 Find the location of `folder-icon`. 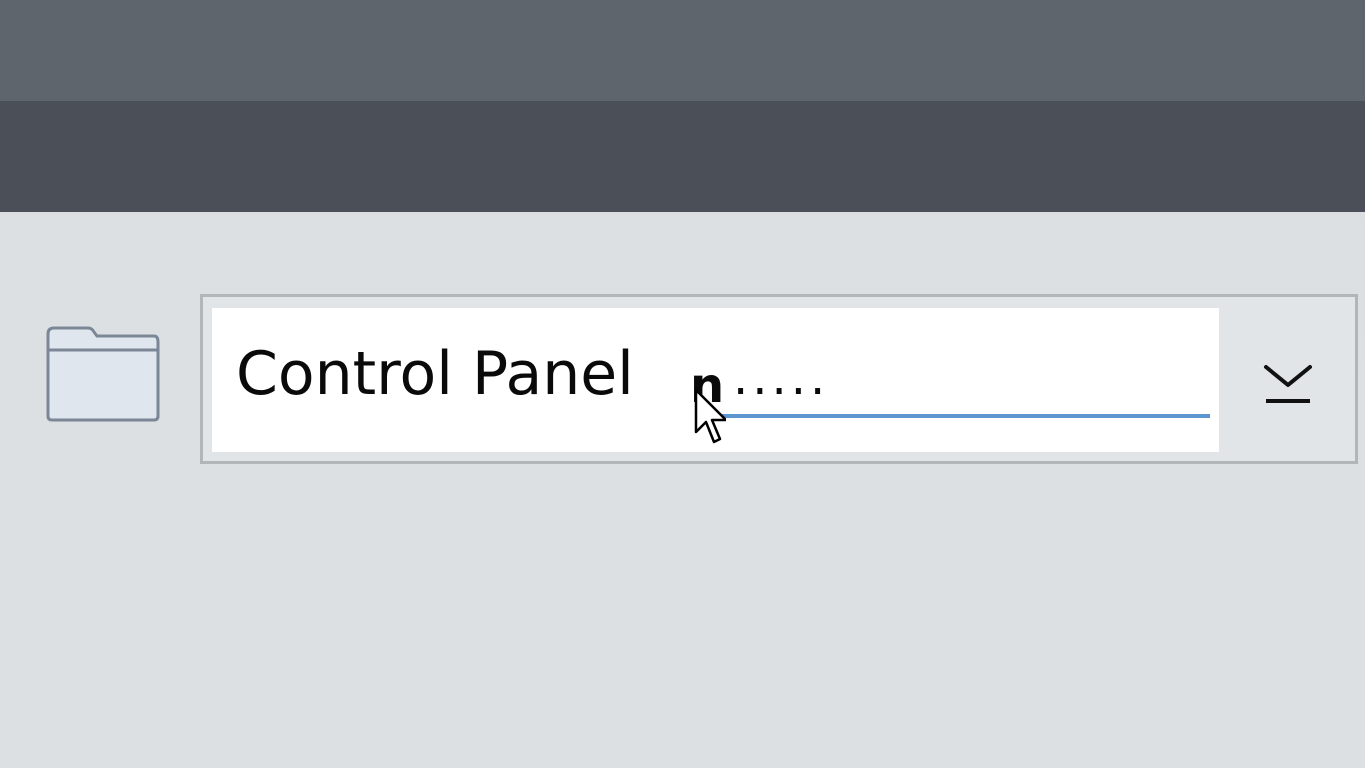

folder-icon is located at coordinates (103, 374).